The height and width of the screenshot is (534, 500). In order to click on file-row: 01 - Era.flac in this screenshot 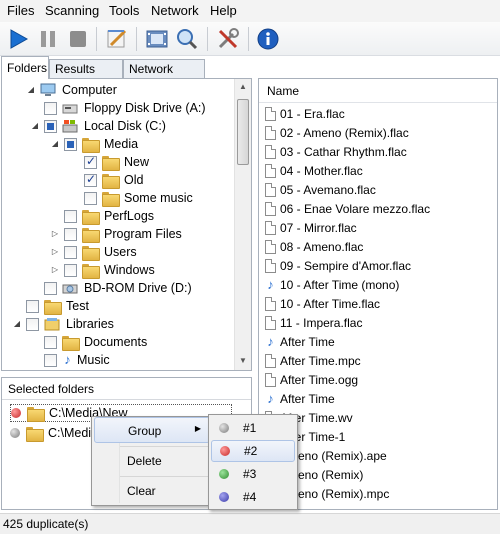, I will do `click(305, 114)`.